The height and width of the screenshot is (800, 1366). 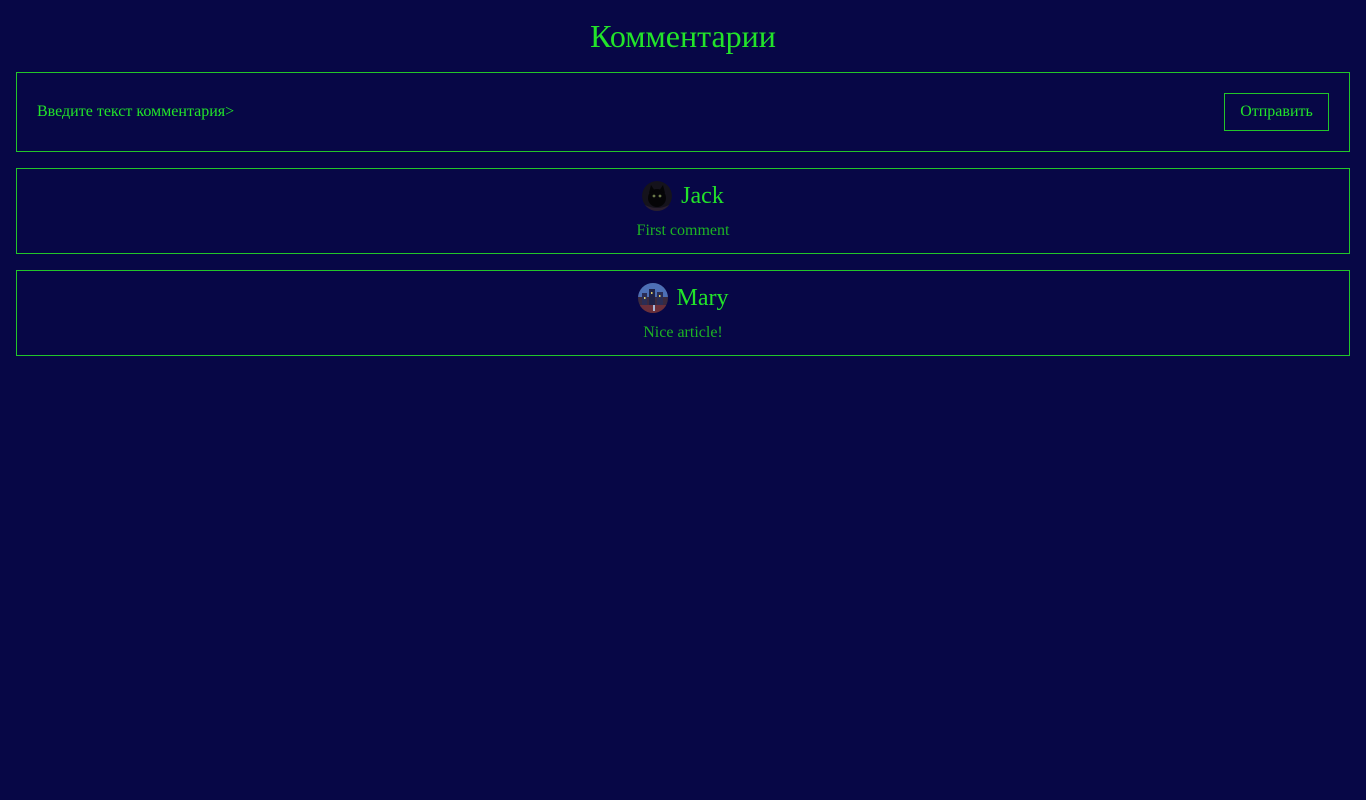 What do you see at coordinates (487, 112) in the screenshot?
I see `comment-input` at bounding box center [487, 112].